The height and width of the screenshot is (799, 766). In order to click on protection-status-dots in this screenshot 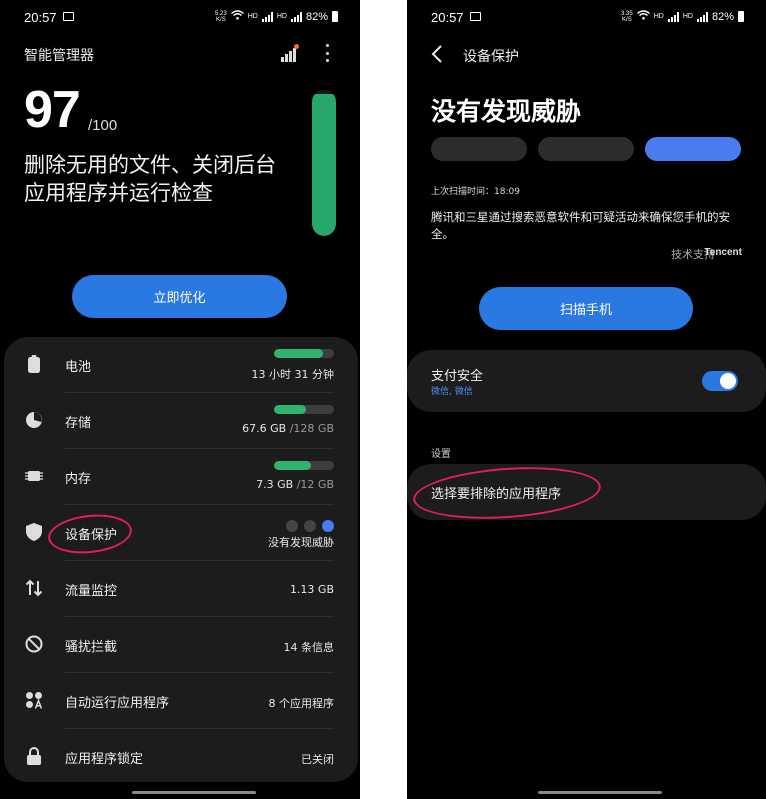, I will do `click(310, 526)`.